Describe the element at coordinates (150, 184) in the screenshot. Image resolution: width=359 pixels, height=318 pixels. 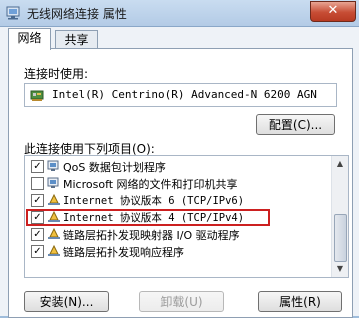
I see `list-item-label: Microsoft 网络的文件和打印机共享` at that location.